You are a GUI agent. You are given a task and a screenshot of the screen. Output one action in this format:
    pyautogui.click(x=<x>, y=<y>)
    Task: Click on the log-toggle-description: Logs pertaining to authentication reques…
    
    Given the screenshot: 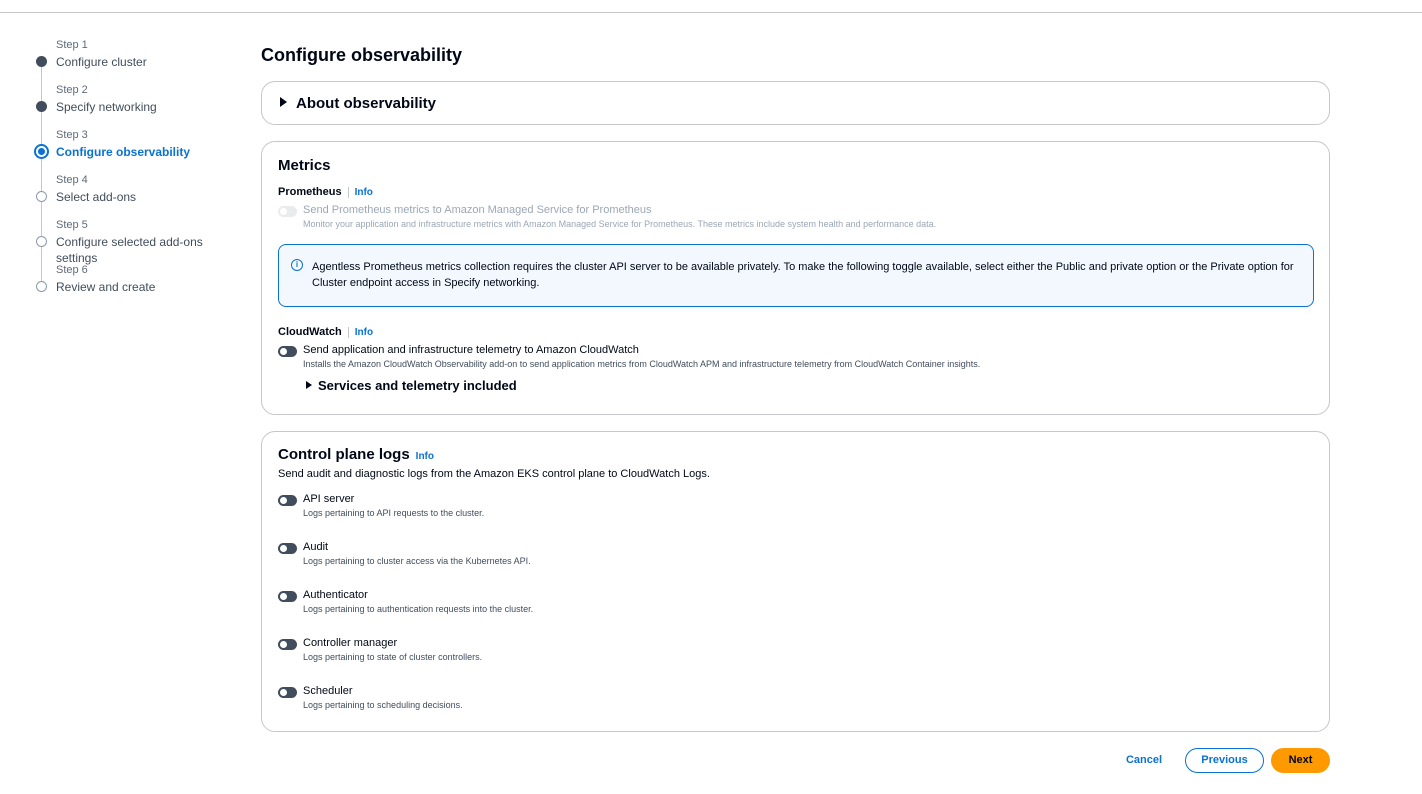 What is the action you would take?
    pyautogui.click(x=418, y=609)
    